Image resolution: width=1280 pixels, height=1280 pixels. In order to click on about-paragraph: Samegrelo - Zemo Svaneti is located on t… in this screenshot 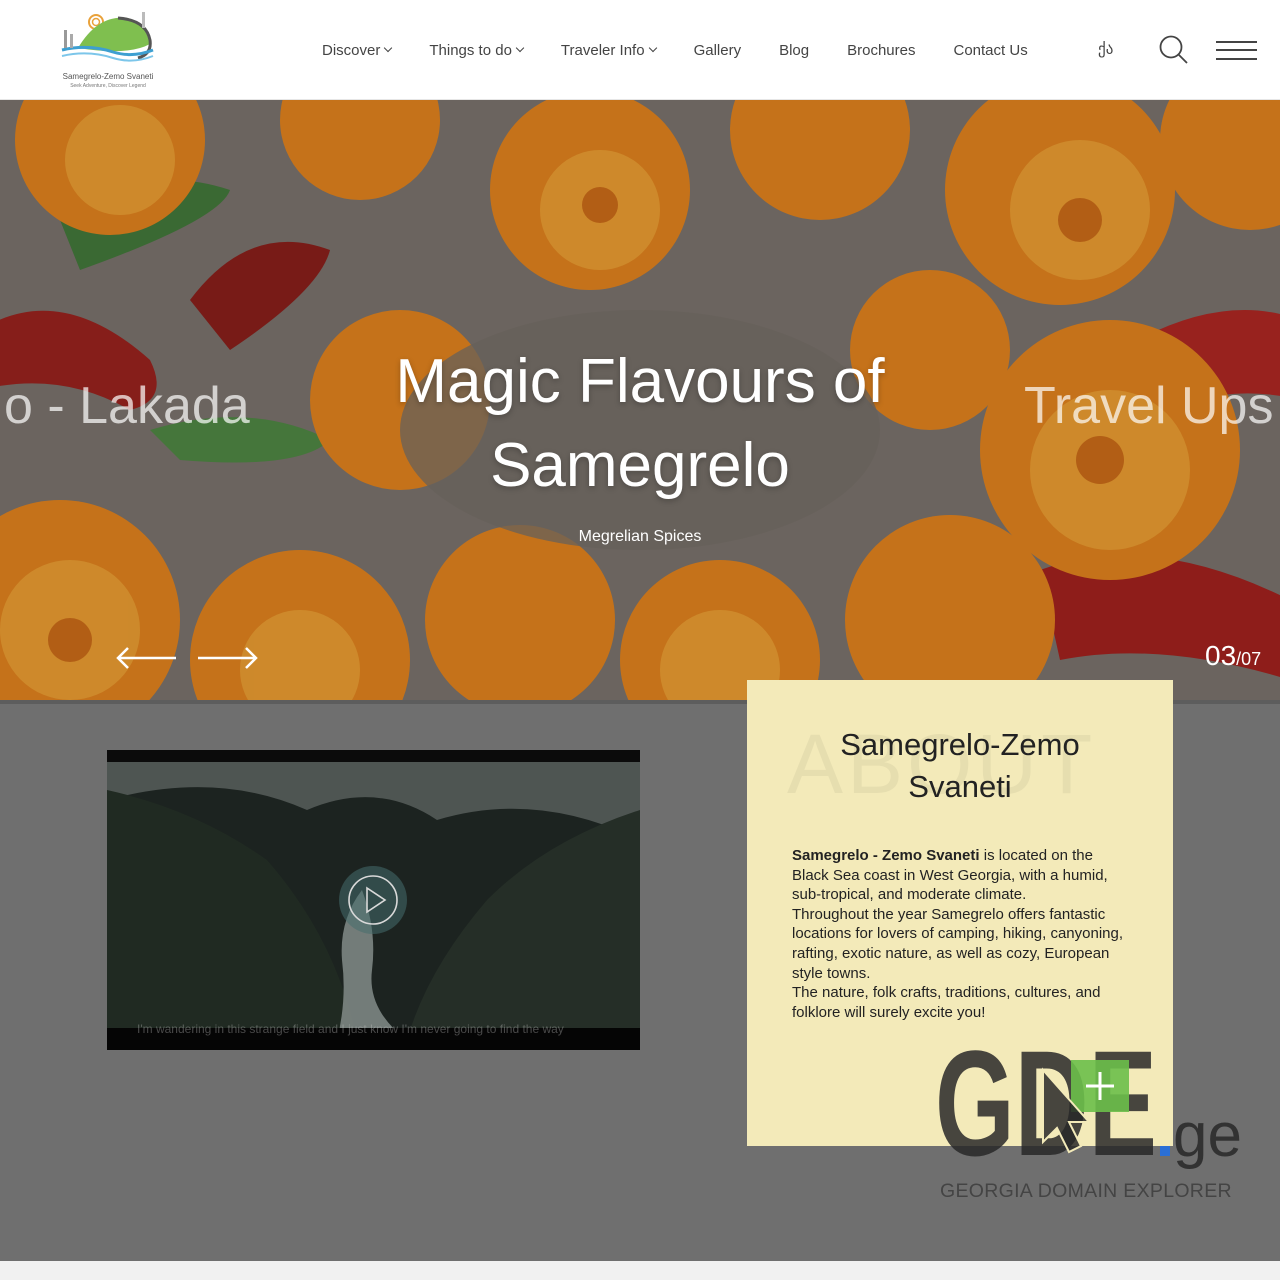, I will do `click(962, 875)`.